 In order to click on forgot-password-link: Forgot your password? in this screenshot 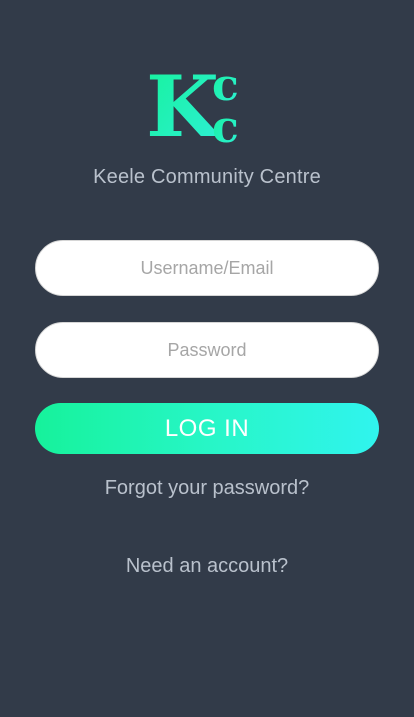, I will do `click(207, 488)`.